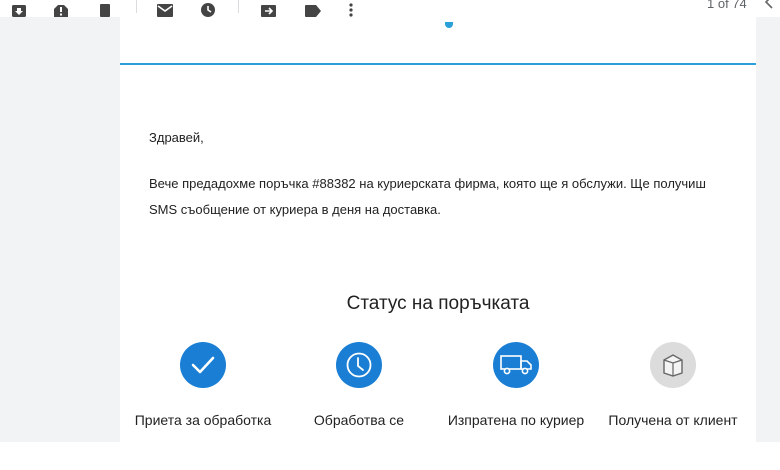 This screenshot has width=780, height=470. Describe the element at coordinates (438, 40) in the screenshot. I see `email-header-banner` at that location.